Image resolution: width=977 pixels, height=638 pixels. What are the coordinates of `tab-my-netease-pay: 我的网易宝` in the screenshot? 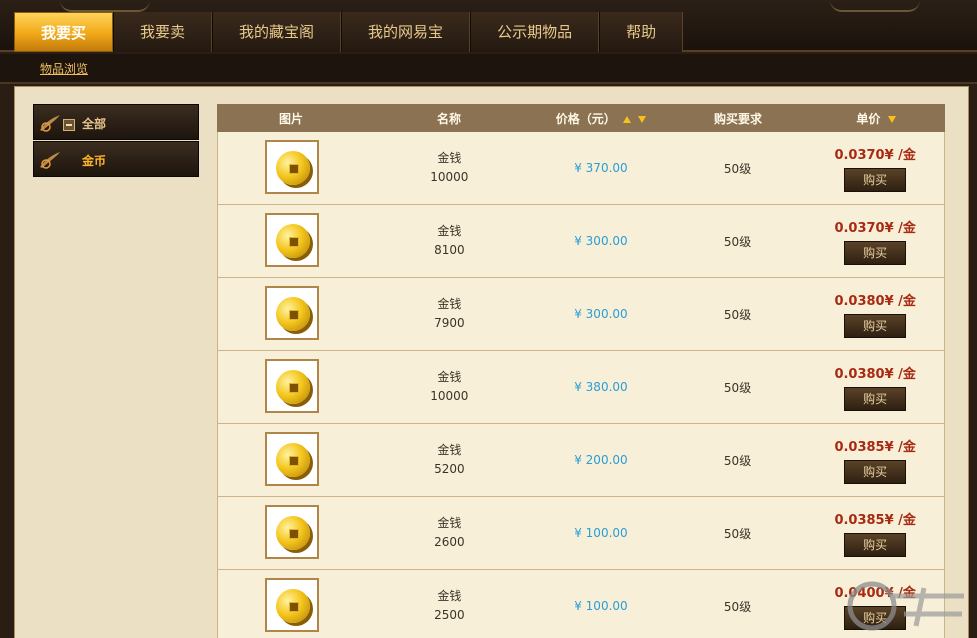 It's located at (406, 32).